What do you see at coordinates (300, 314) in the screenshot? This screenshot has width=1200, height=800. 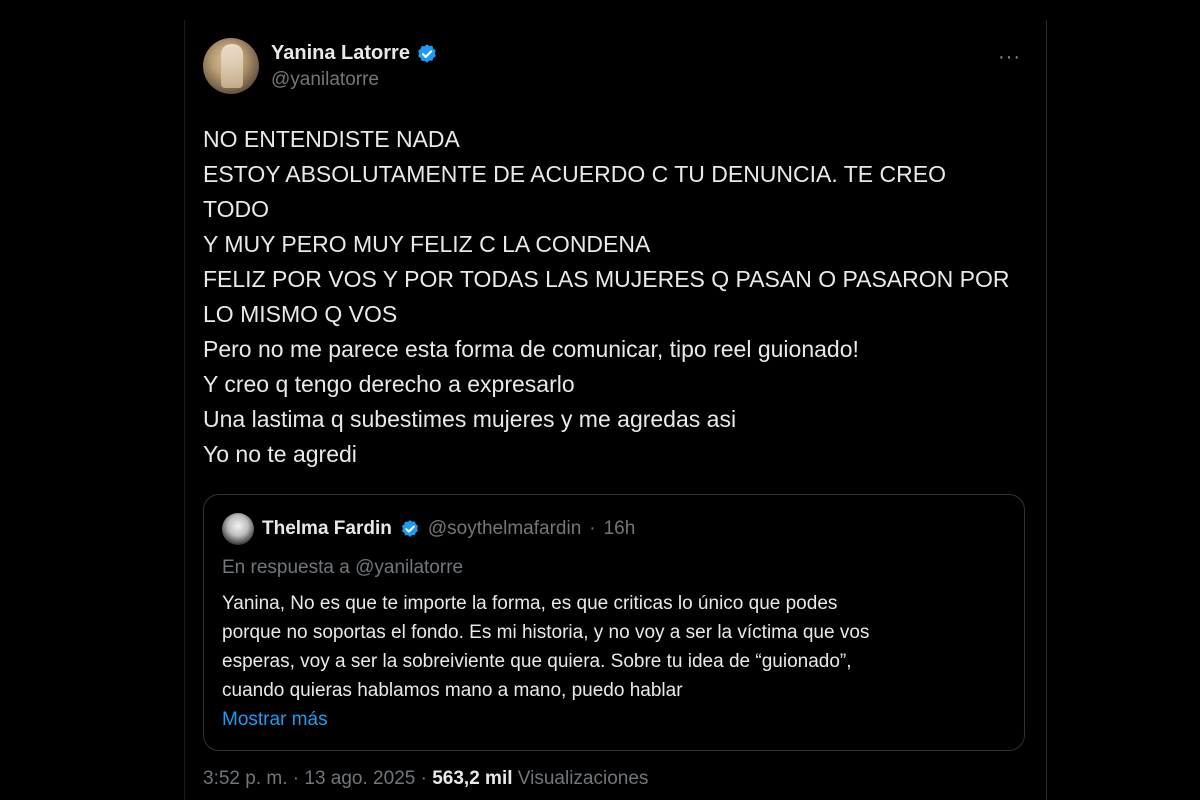 I see `tweet-text-line: LO MISMO Q VOS` at bounding box center [300, 314].